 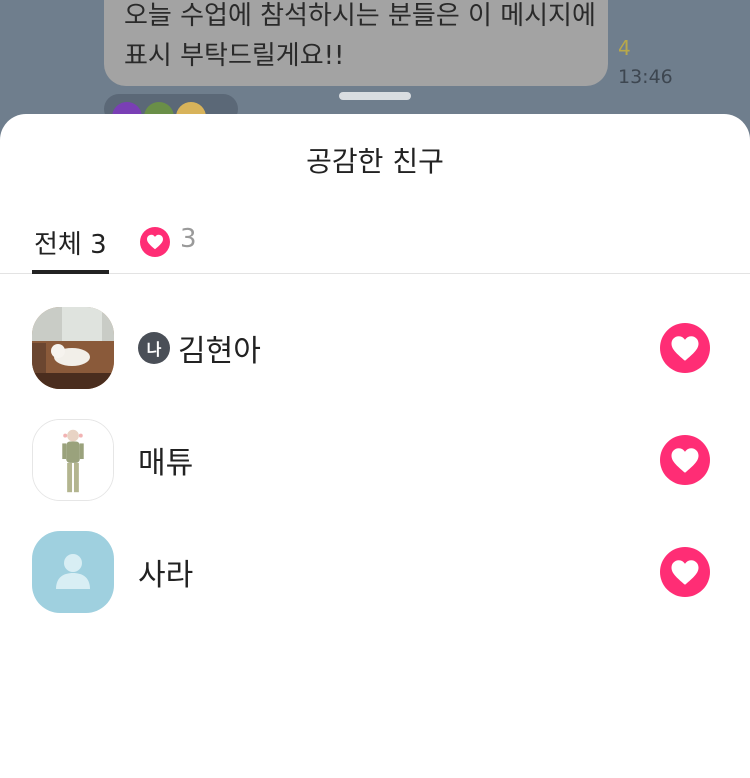 I want to click on tab-heart: 3, so click(x=168, y=249).